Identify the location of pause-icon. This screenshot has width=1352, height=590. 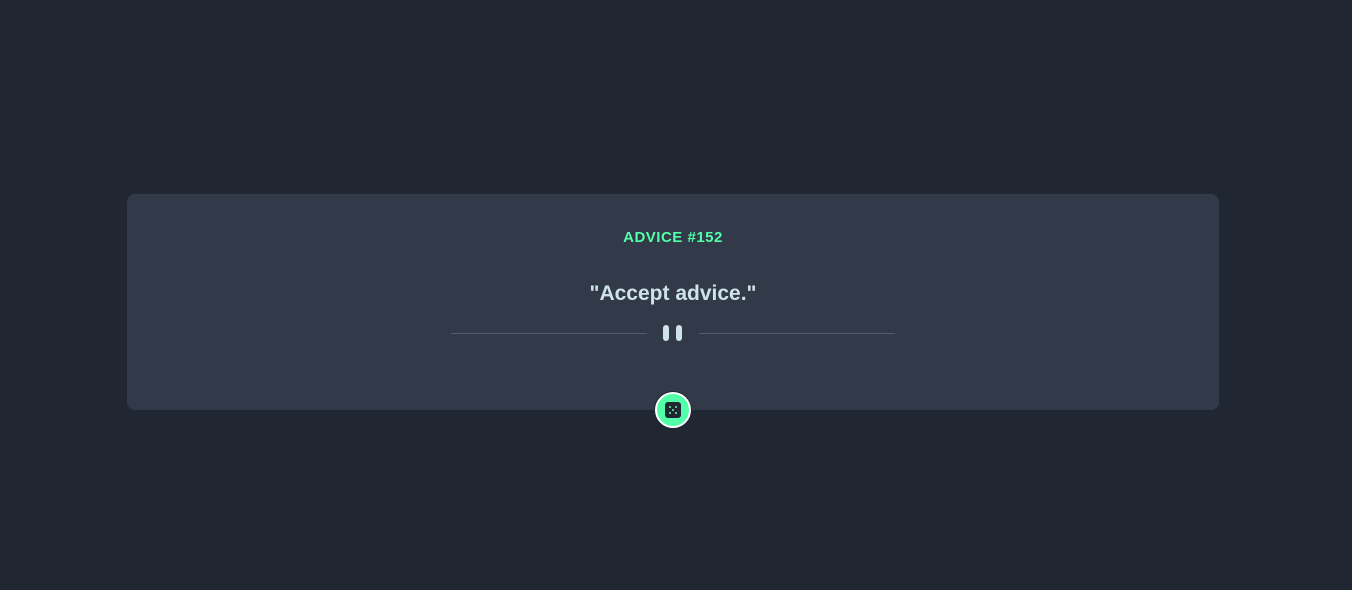
(673, 333).